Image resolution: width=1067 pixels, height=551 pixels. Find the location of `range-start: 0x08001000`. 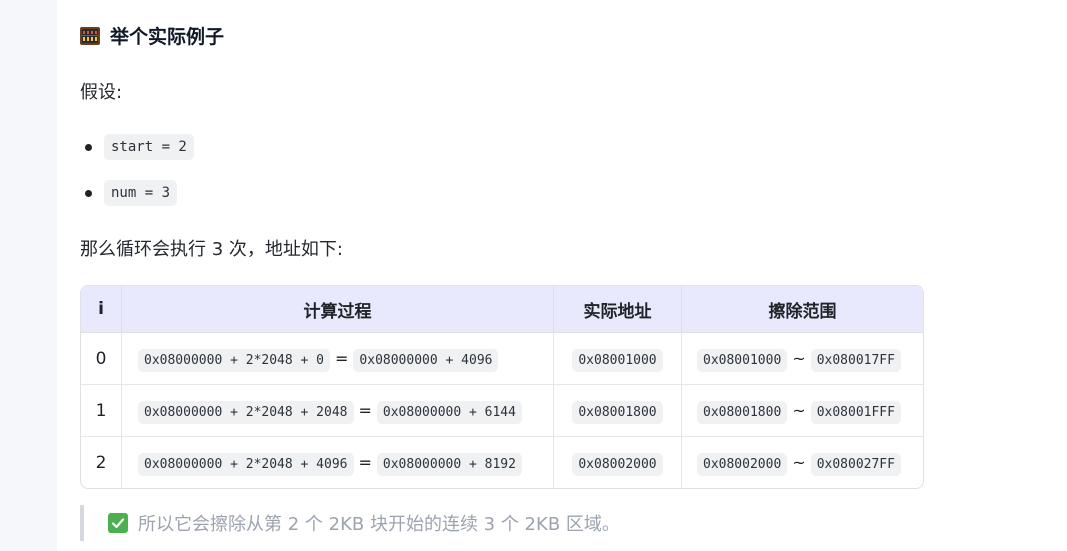

range-start: 0x08001000 is located at coordinates (742, 360).